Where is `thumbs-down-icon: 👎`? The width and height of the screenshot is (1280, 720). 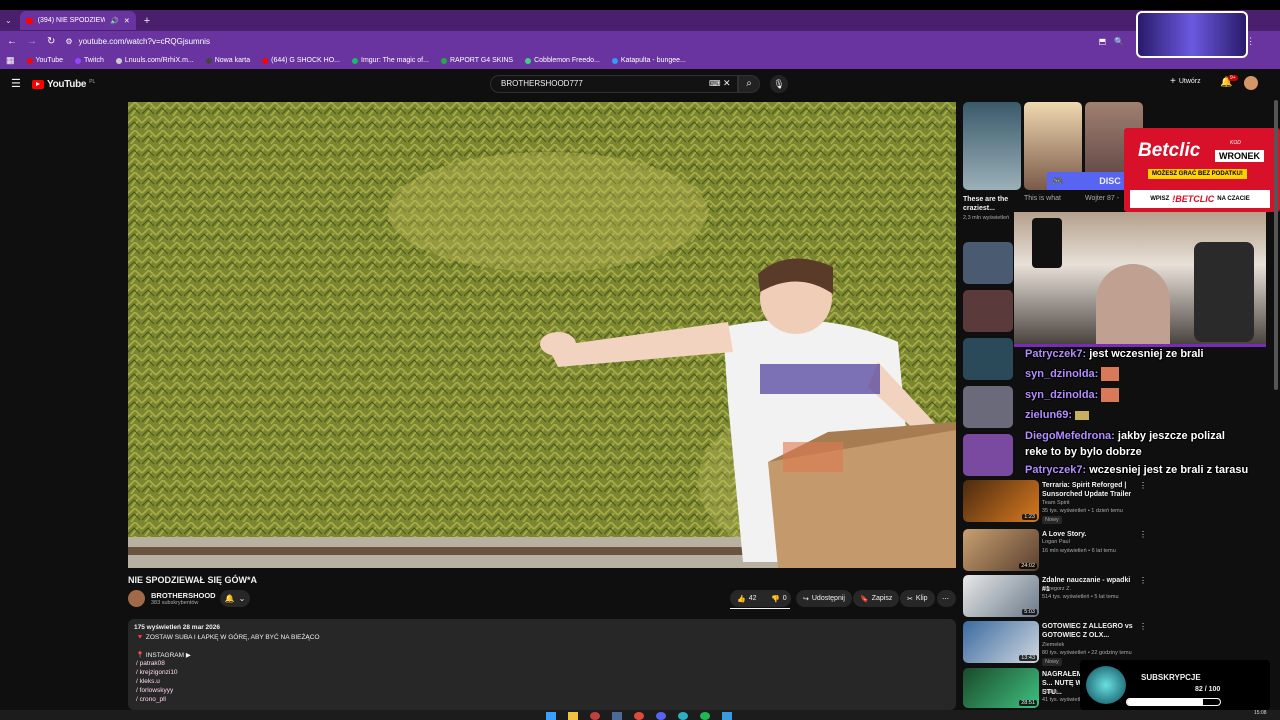 thumbs-down-icon: 👎 is located at coordinates (775, 599).